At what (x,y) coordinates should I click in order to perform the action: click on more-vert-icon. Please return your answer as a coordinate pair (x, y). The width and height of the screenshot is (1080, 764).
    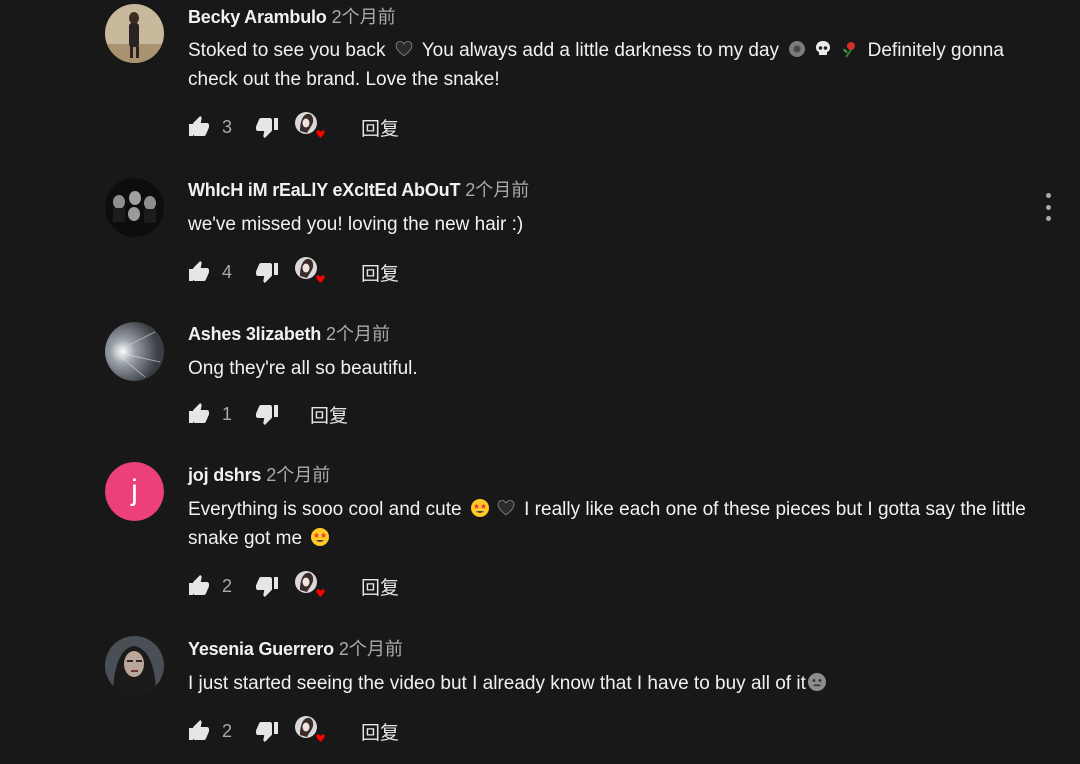
    Looking at the image, I should click on (1048, 207).